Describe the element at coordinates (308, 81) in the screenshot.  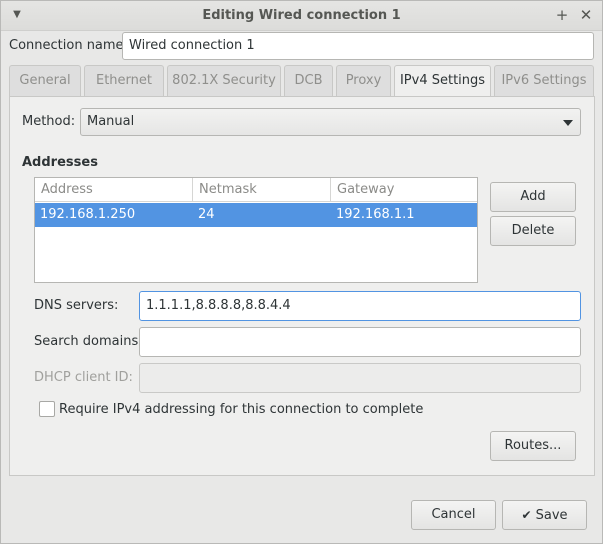
I see `tab-dcb: DCB` at that location.